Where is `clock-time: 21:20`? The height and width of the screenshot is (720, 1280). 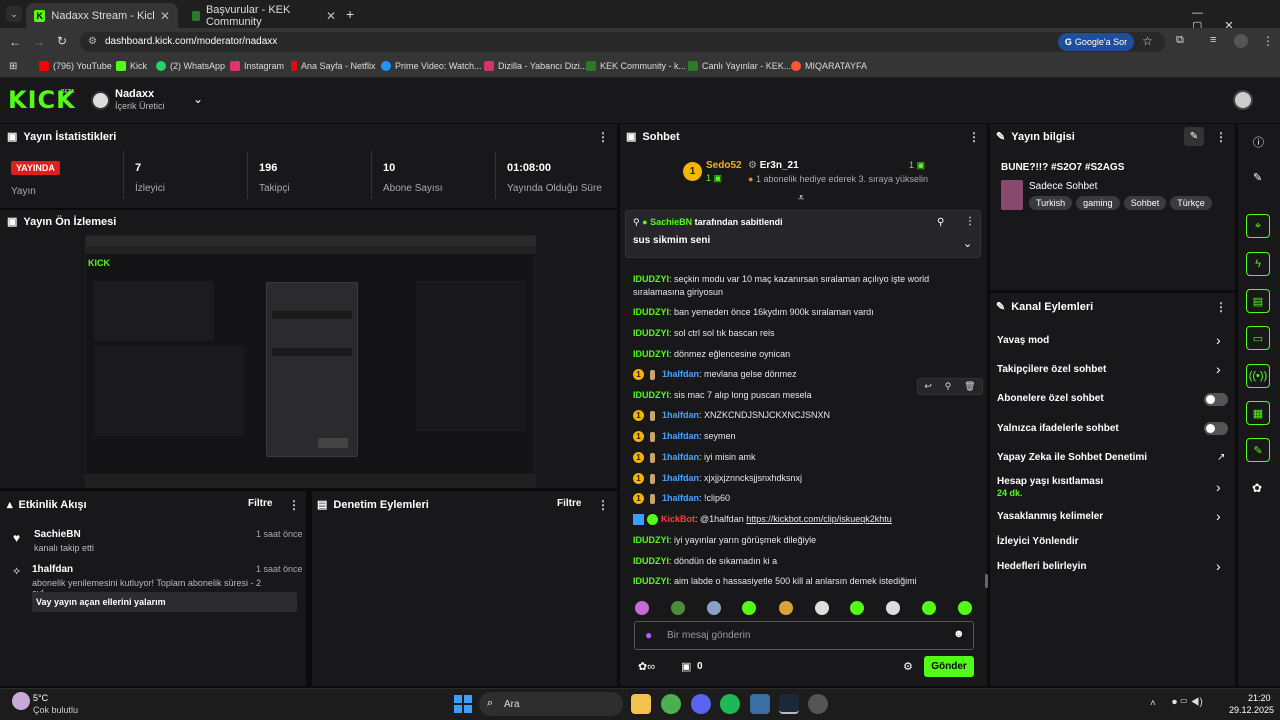 clock-time: 21:20 is located at coordinates (1259, 698).